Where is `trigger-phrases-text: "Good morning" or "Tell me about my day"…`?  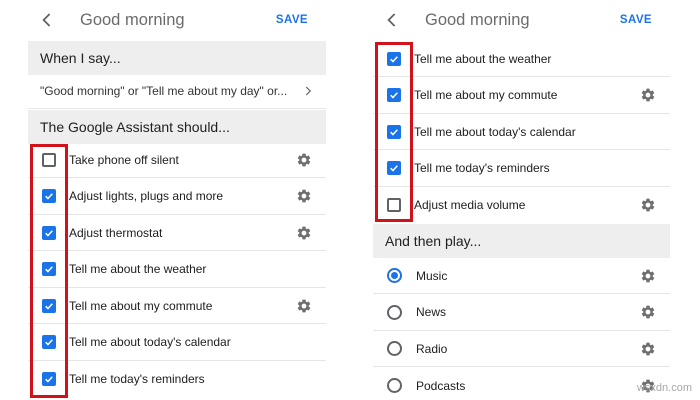
trigger-phrases-text: "Good morning" or "Tell me about my day"… is located at coordinates (164, 90).